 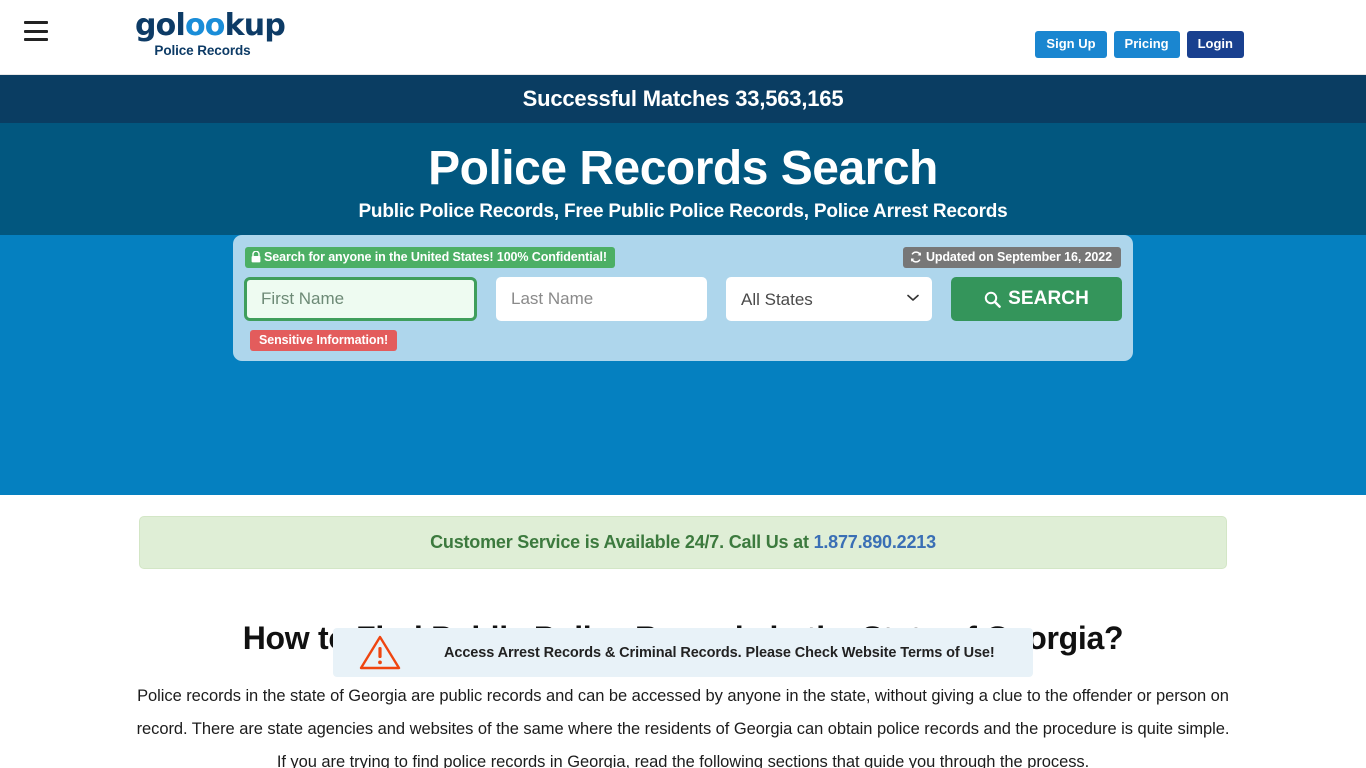 What do you see at coordinates (1018, 257) in the screenshot?
I see `updated-badge-label: Updated on September 16, 2022` at bounding box center [1018, 257].